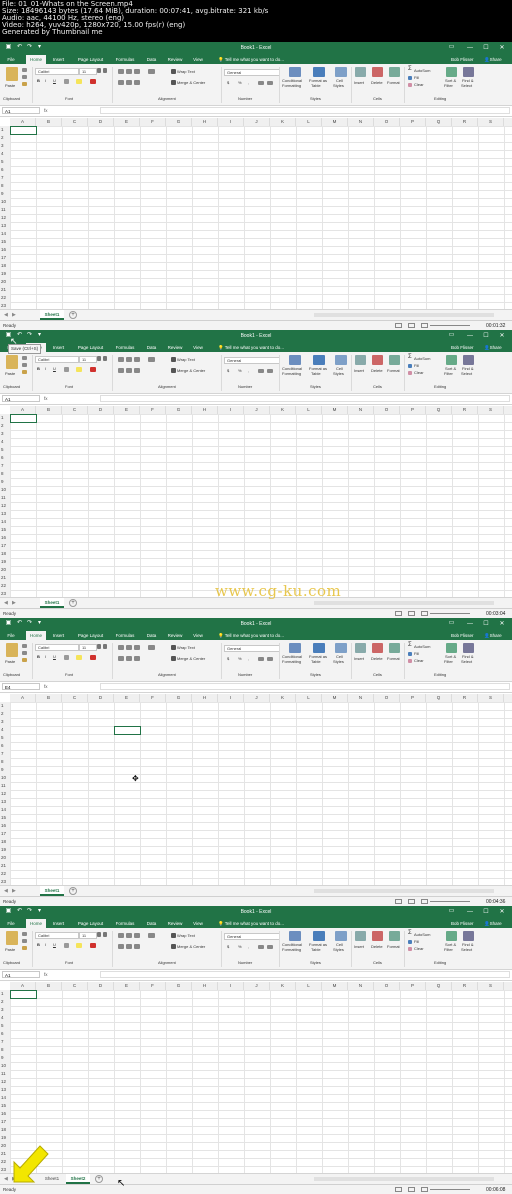  I want to click on clear-button: Clear, so click(419, 84).